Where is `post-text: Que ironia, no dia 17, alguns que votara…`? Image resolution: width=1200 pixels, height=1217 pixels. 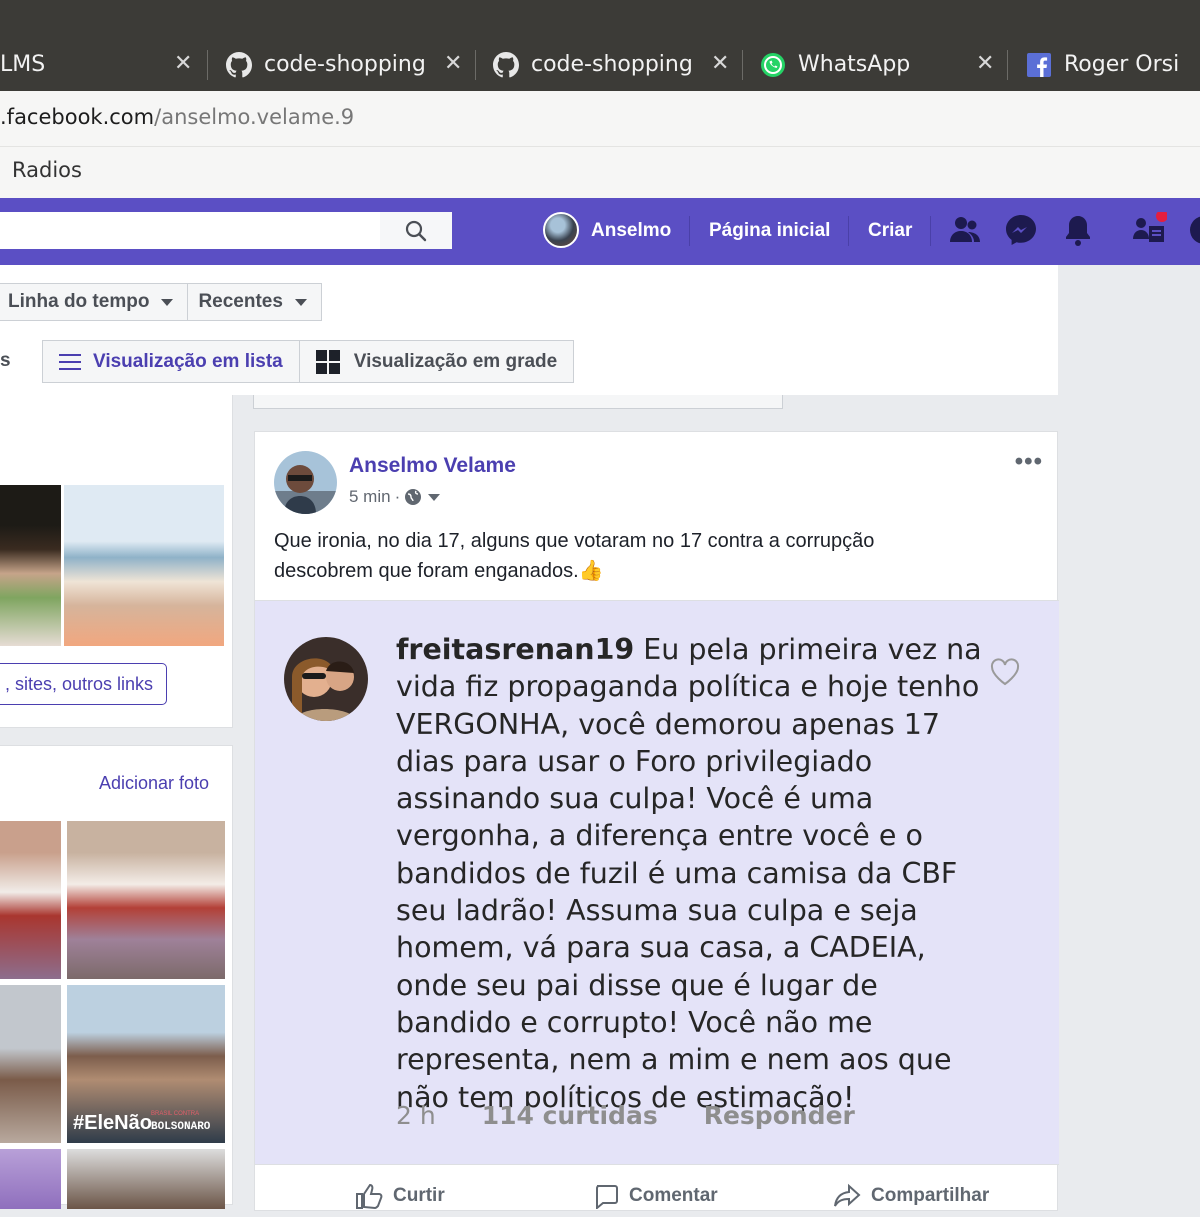
post-text: Que ironia, no dia 17, alguns que votara… is located at coordinates (574, 556).